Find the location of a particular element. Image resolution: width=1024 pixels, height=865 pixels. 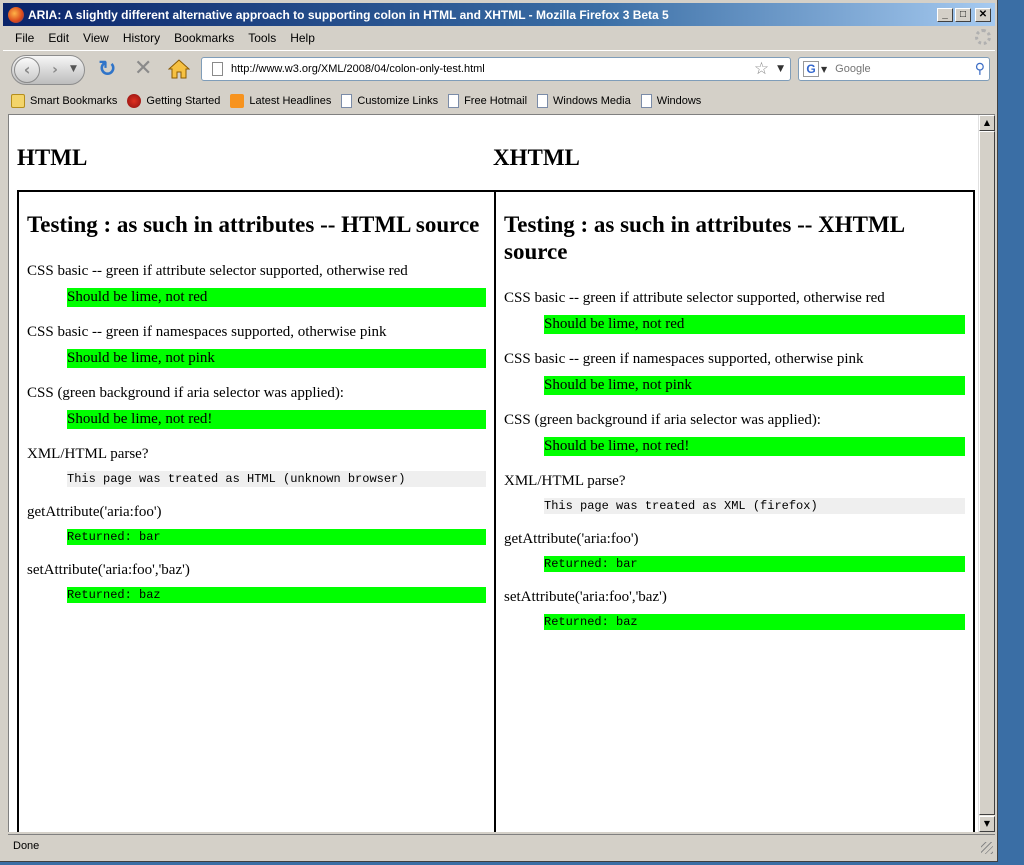

search-engine-dropdown-icon: ▼ is located at coordinates (824, 69).